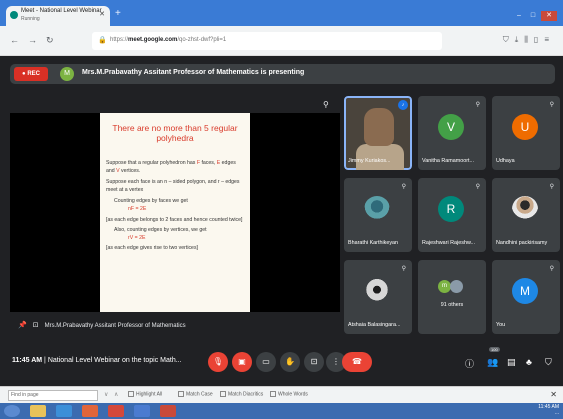 This screenshot has height=419, width=563. What do you see at coordinates (380, 157) in the screenshot?
I see `video-body` at bounding box center [380, 157].